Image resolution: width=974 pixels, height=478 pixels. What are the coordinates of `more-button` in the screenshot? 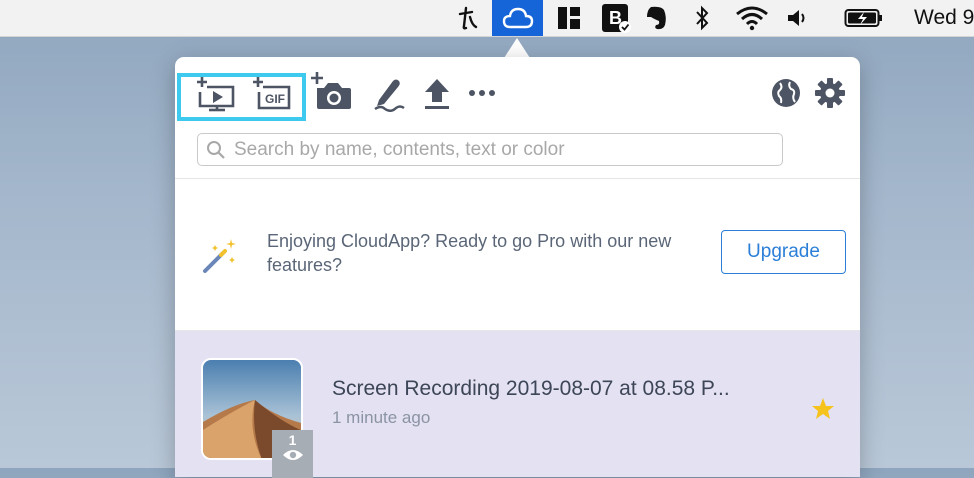 It's located at (482, 93).